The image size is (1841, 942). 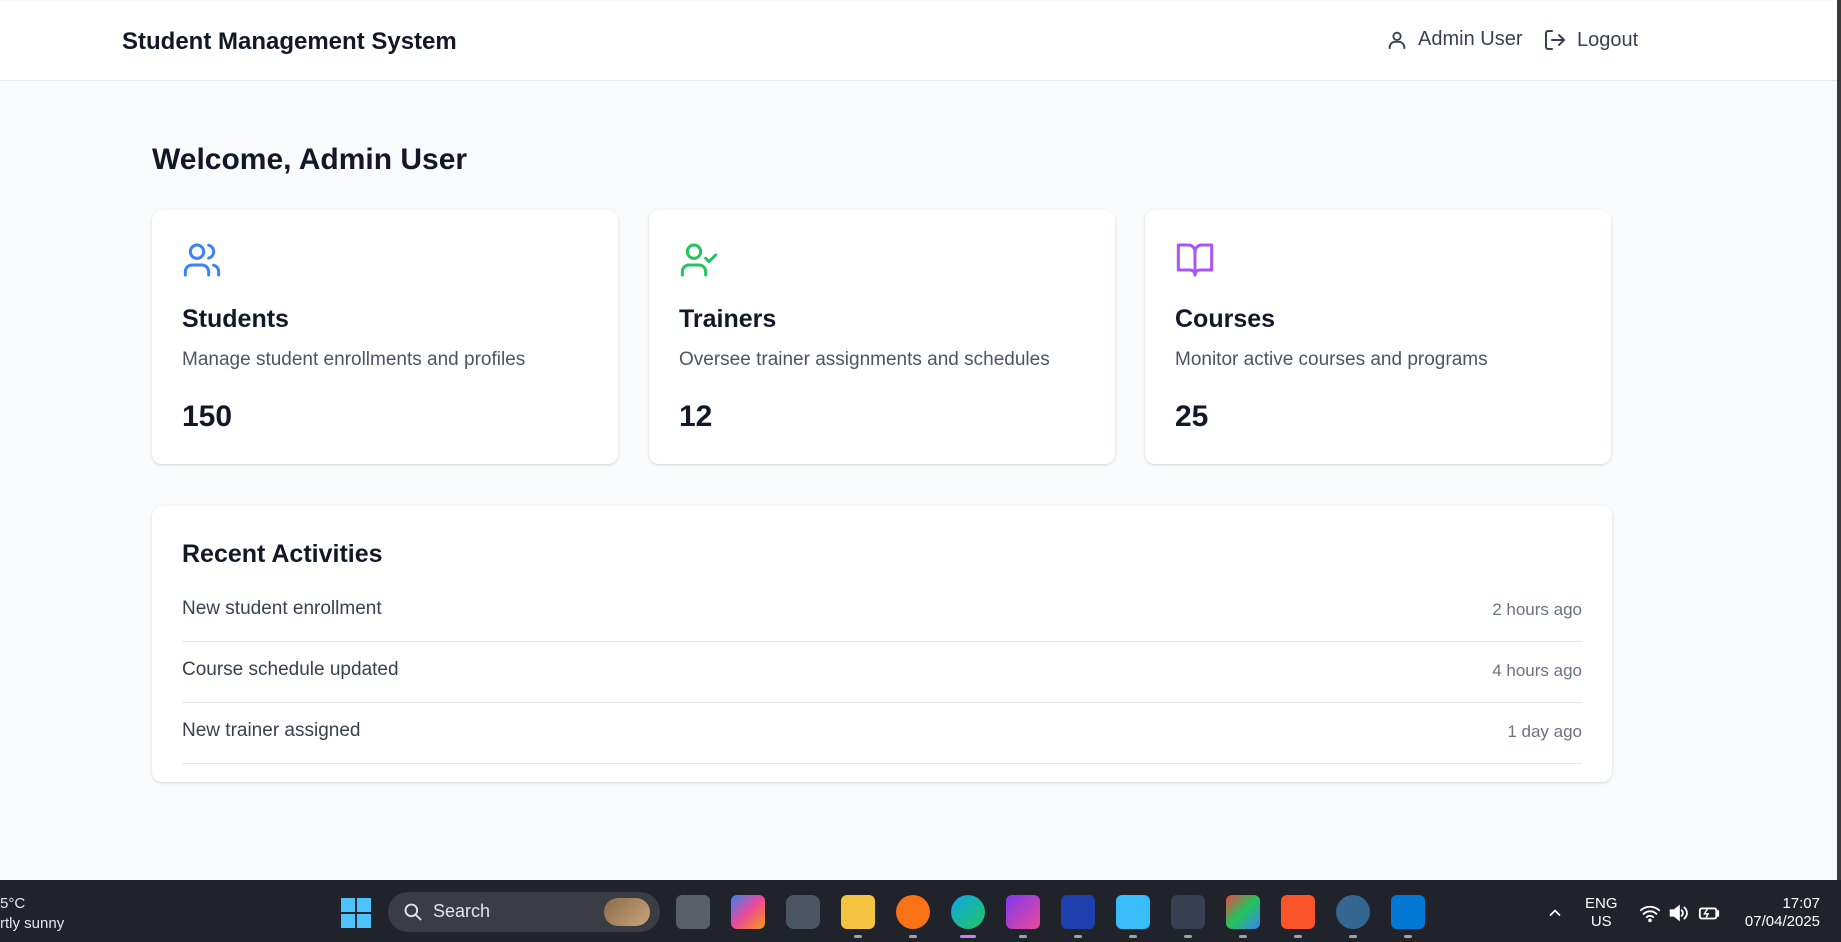 What do you see at coordinates (1782, 921) in the screenshot?
I see `clock-date: 07/04/2025` at bounding box center [1782, 921].